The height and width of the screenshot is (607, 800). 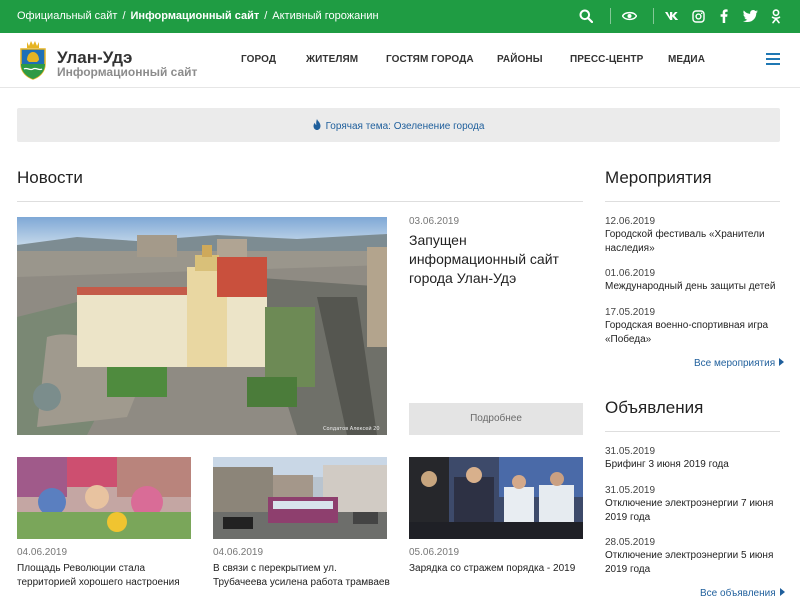 What do you see at coordinates (325, 16) in the screenshot?
I see `active-citizen-link: Активный горожанин` at bounding box center [325, 16].